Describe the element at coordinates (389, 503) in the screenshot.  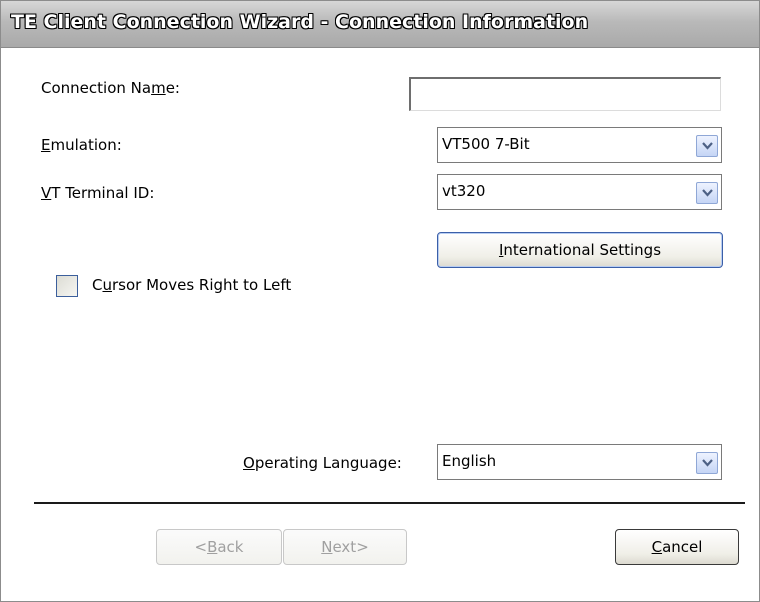
I see `footer-divider` at that location.